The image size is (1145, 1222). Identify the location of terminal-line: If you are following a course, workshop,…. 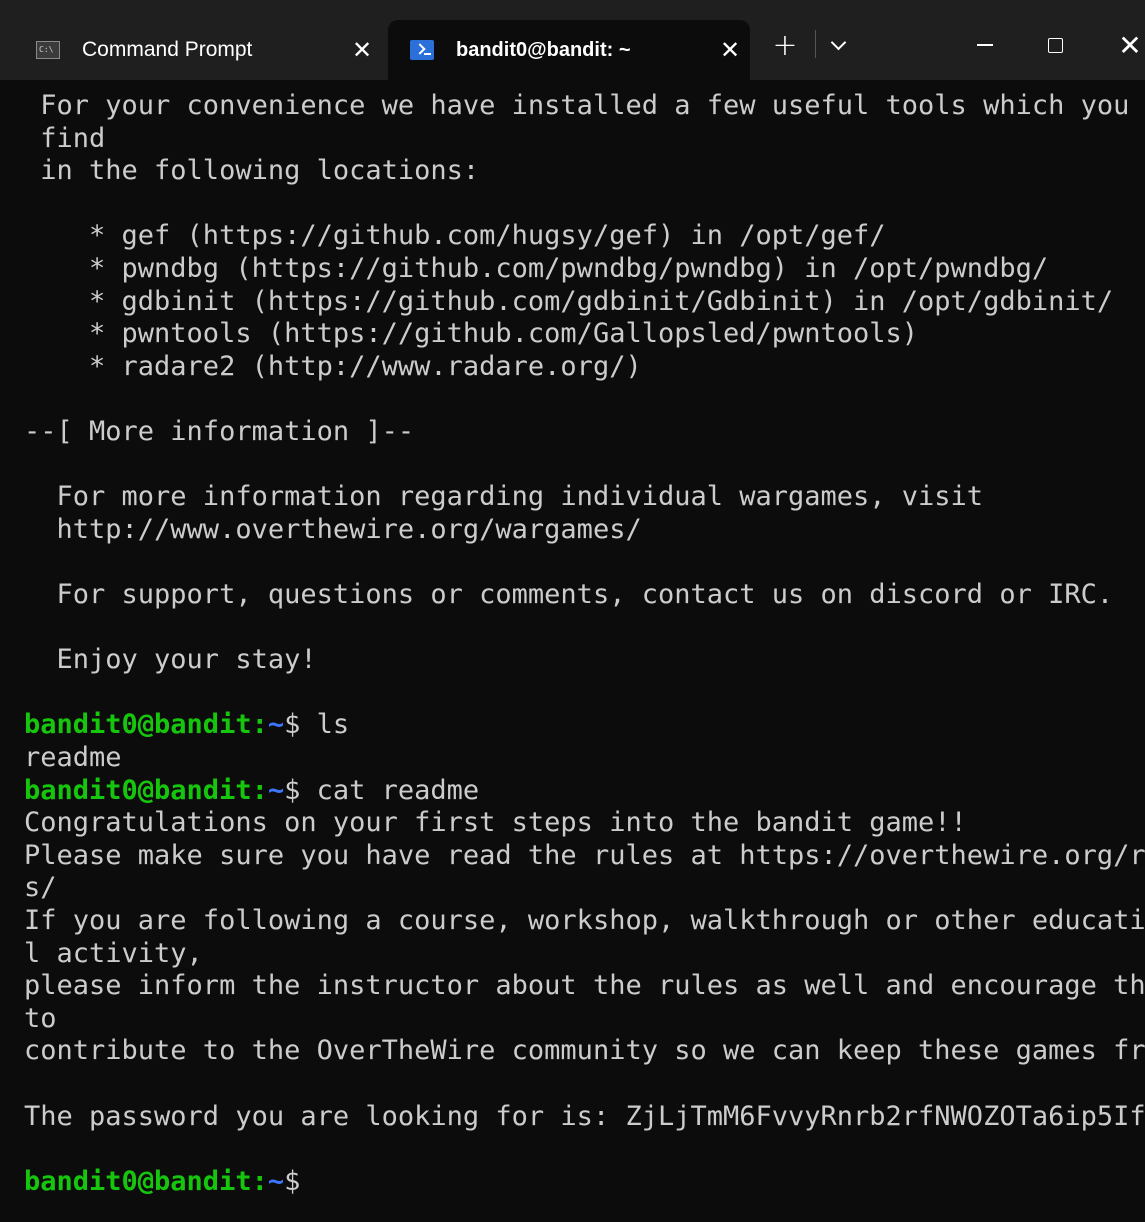
(584, 920).